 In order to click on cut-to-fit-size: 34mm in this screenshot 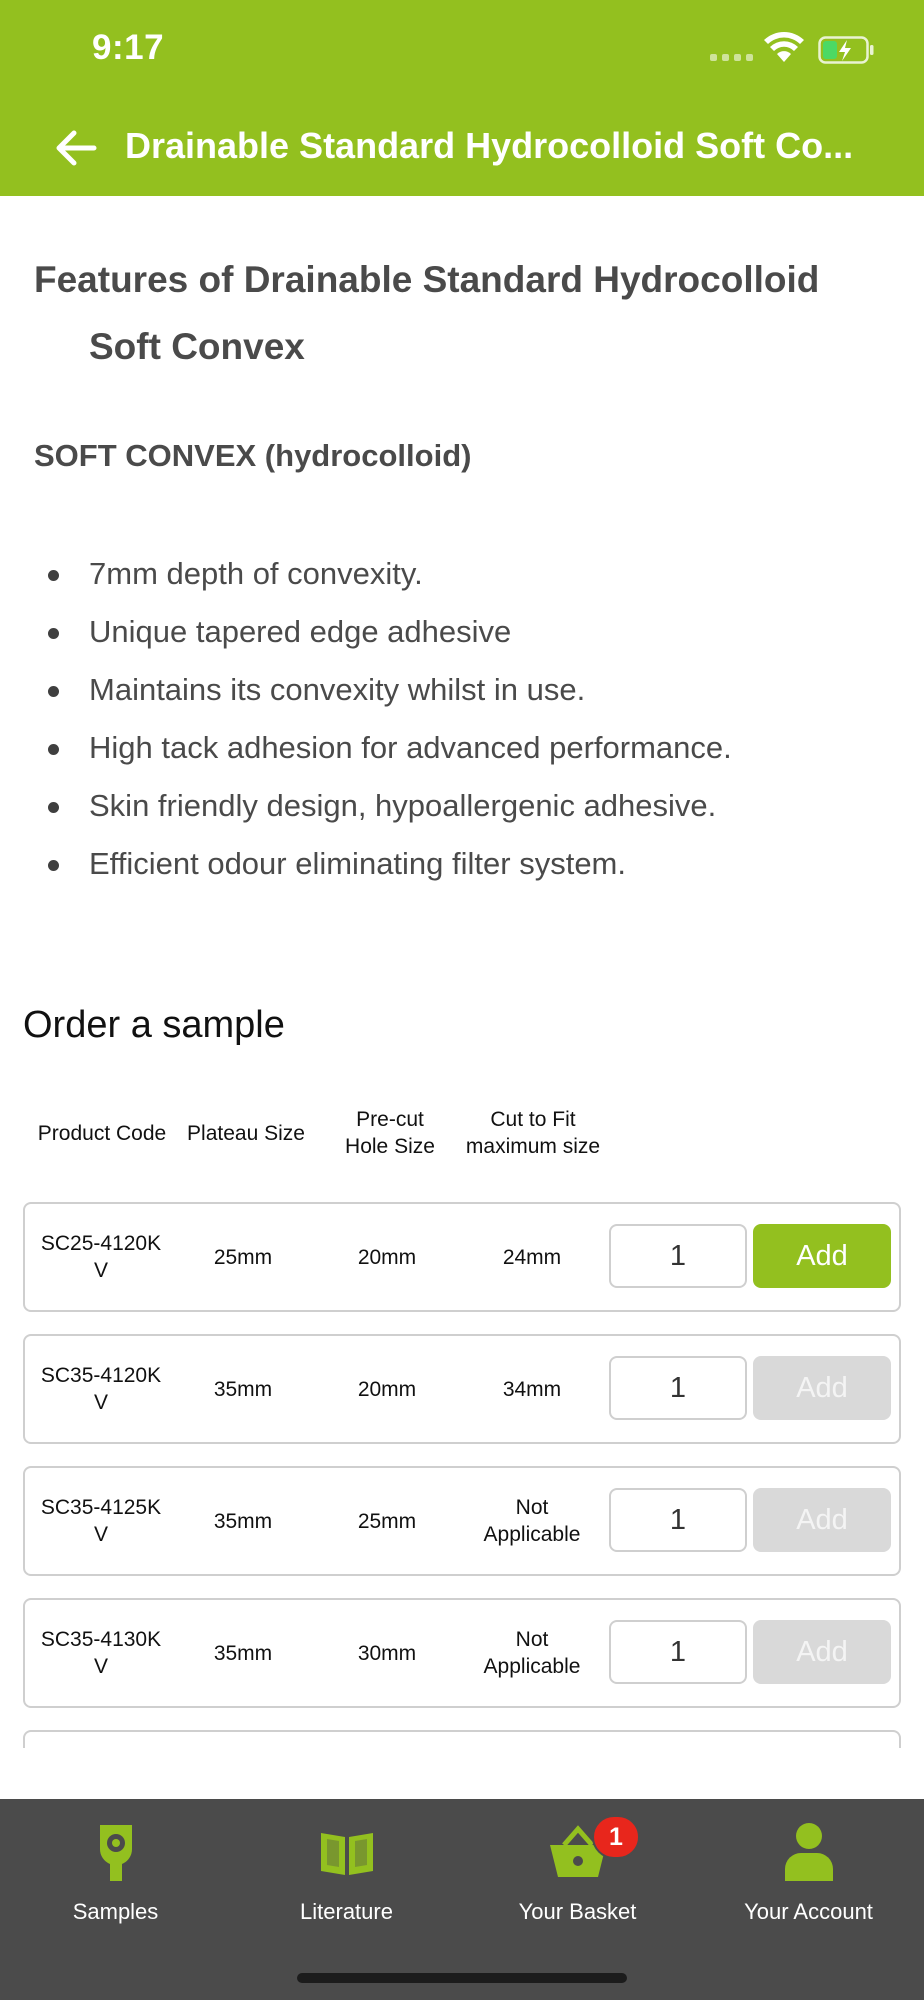, I will do `click(532, 1389)`.